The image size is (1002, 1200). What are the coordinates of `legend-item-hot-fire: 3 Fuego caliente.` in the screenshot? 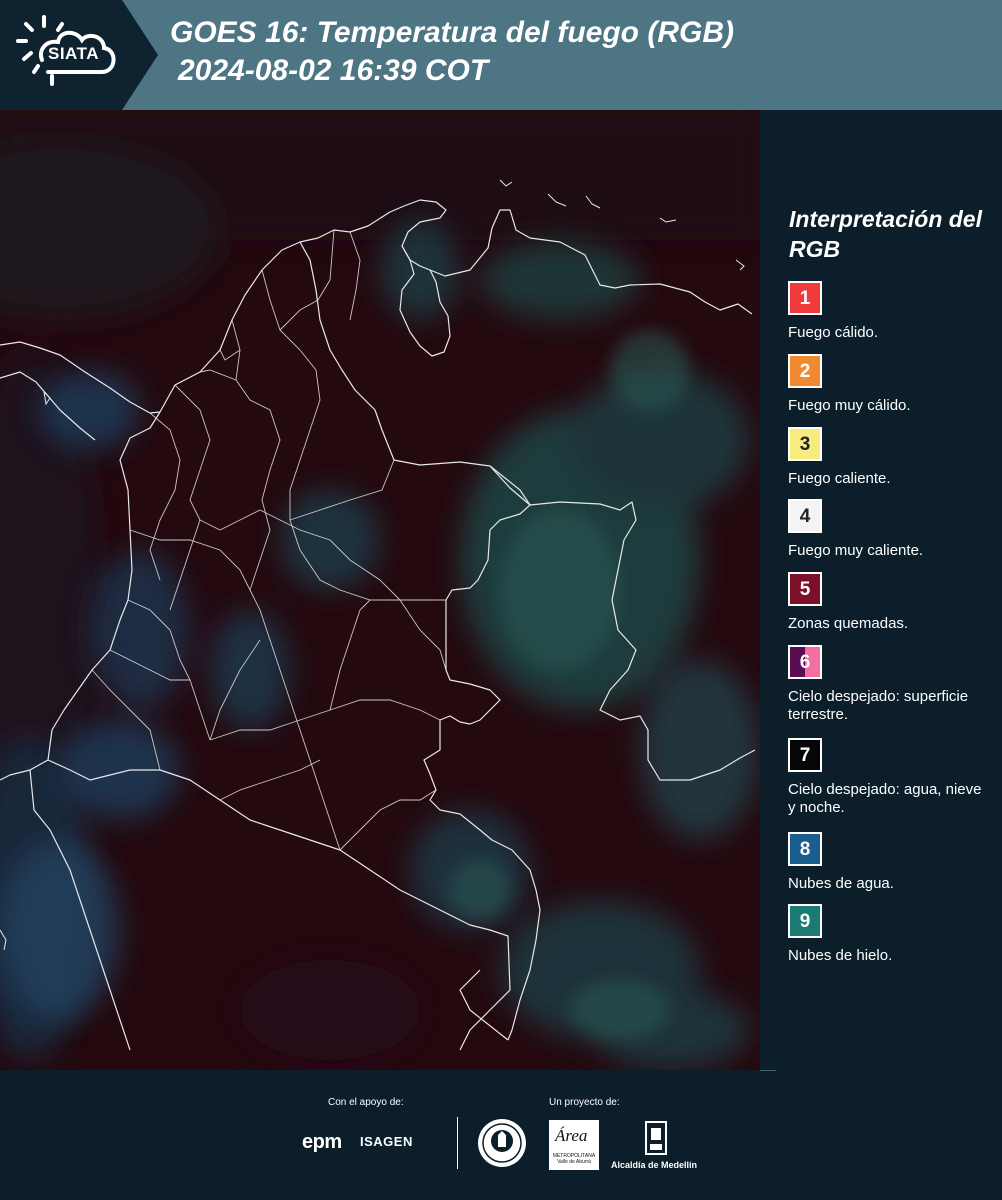 It's located at (888, 457).